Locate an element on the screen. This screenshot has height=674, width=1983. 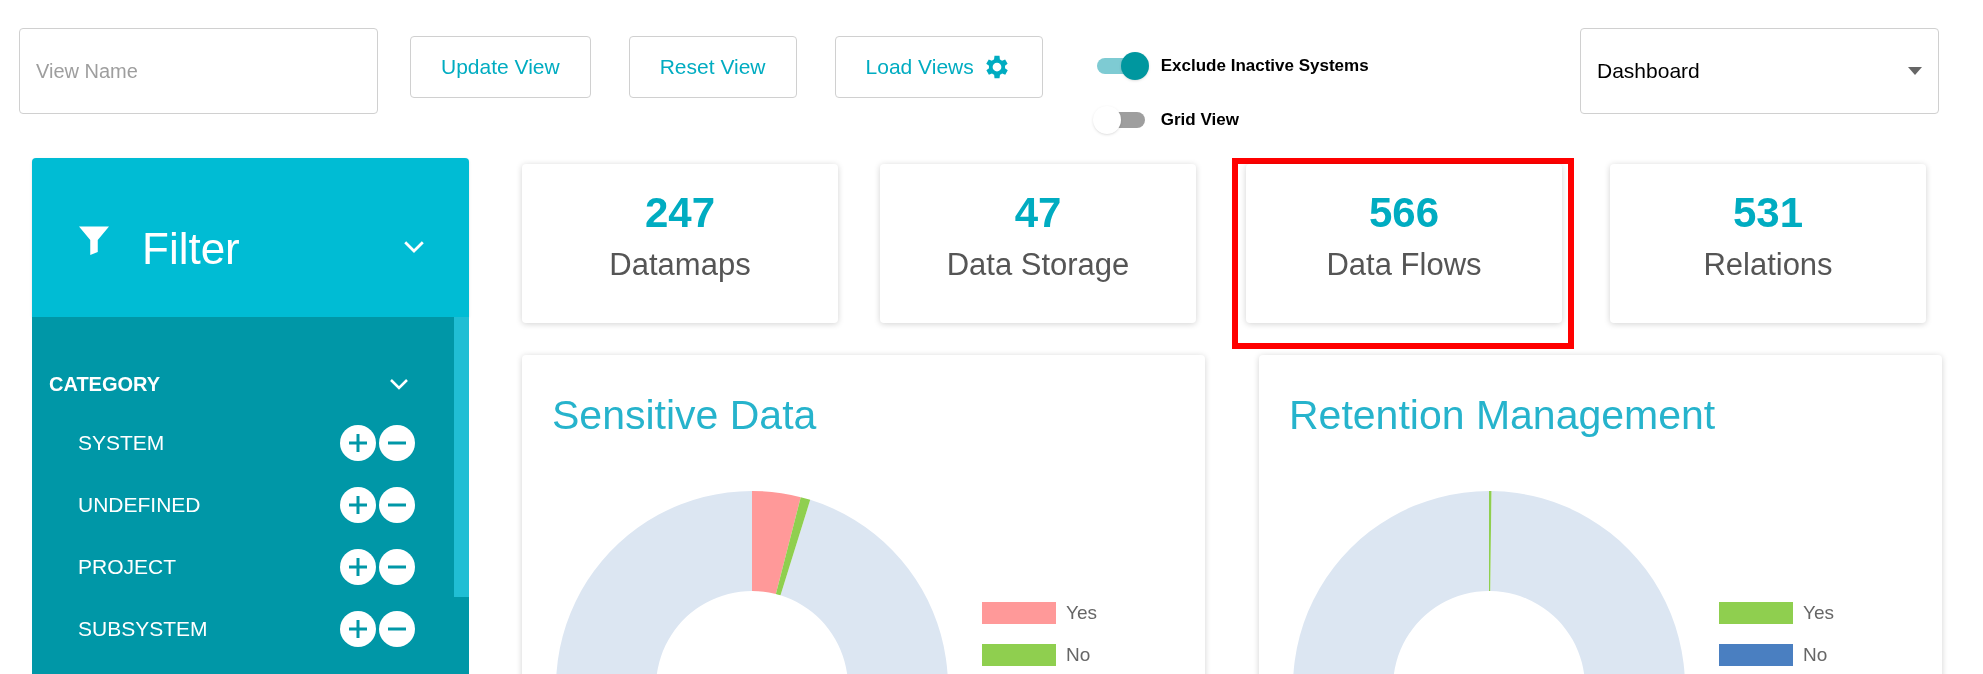
scrollbar-thumb is located at coordinates (461, 457).